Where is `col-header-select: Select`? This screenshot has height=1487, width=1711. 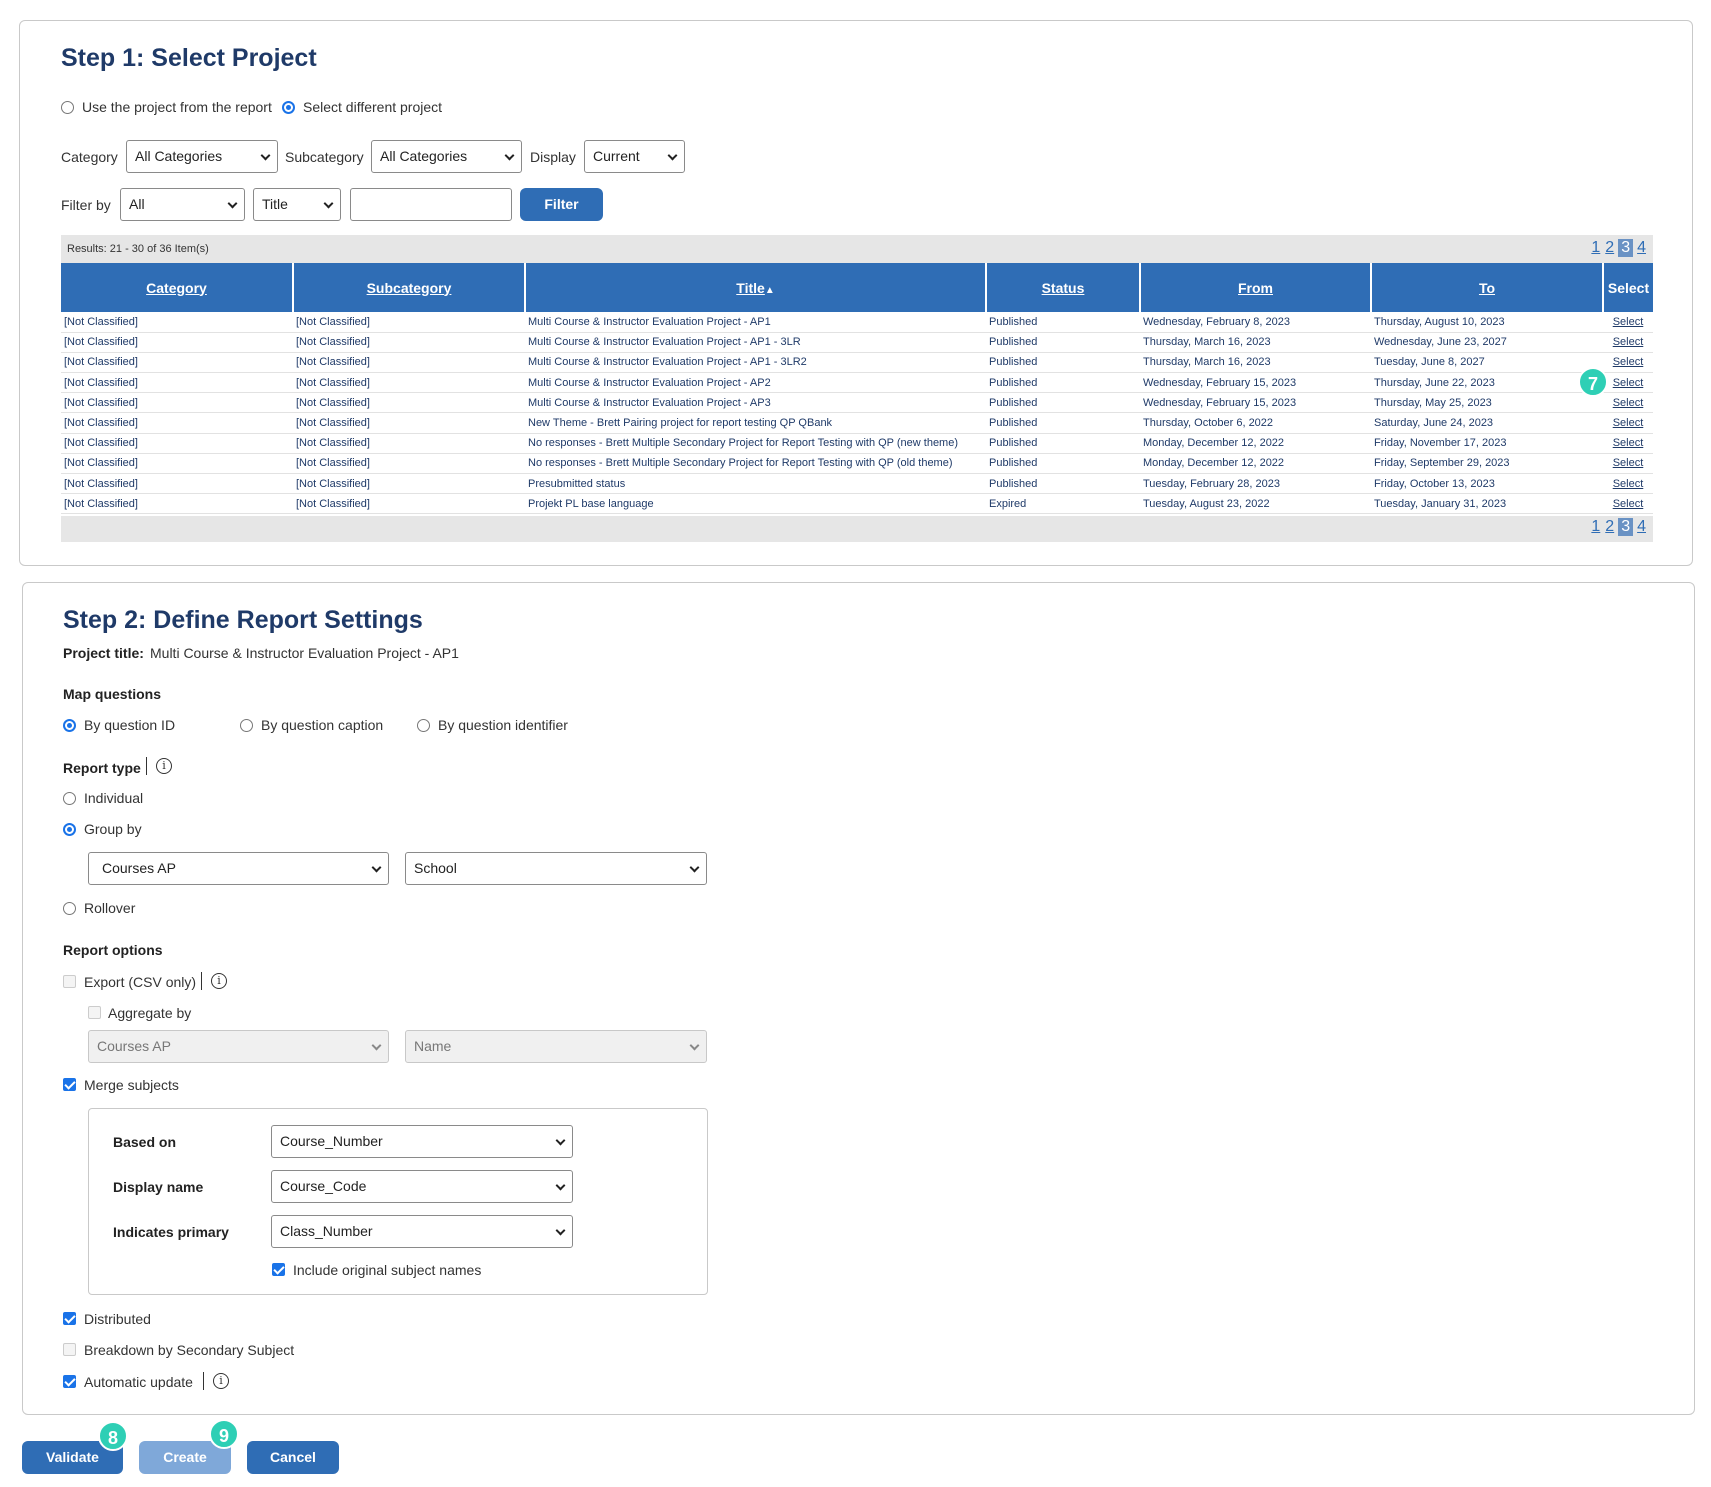
col-header-select: Select is located at coordinates (1628, 287).